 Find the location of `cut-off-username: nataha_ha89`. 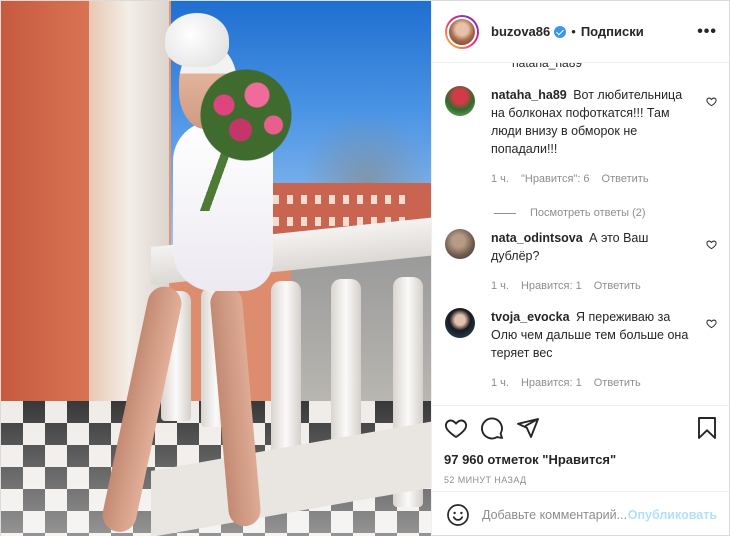

cut-off-username: nataha_ha89 is located at coordinates (547, 66).